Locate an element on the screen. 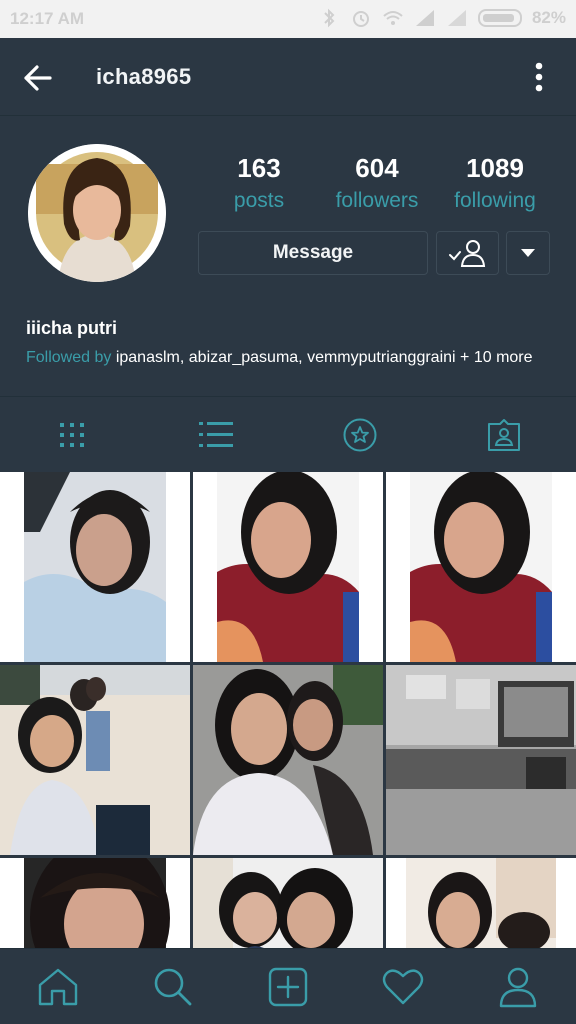 Image resolution: width=576 pixels, height=1024 pixels. status-time: 12:17 AM is located at coordinates (47, 18).